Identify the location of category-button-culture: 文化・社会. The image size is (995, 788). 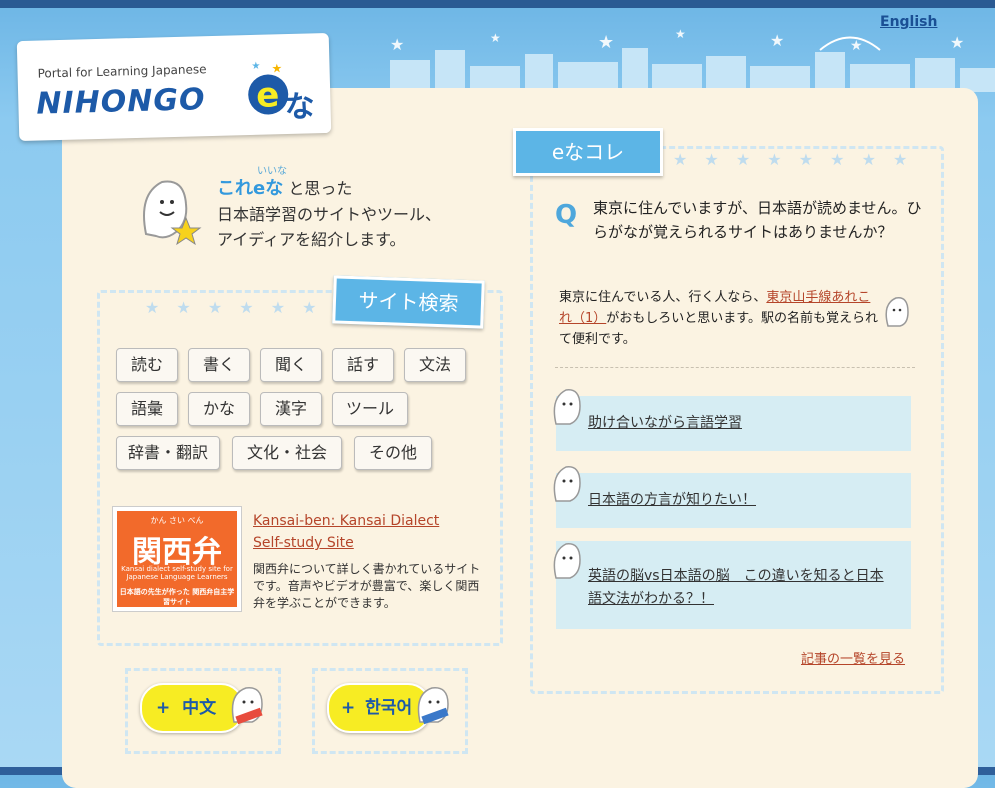
(287, 453).